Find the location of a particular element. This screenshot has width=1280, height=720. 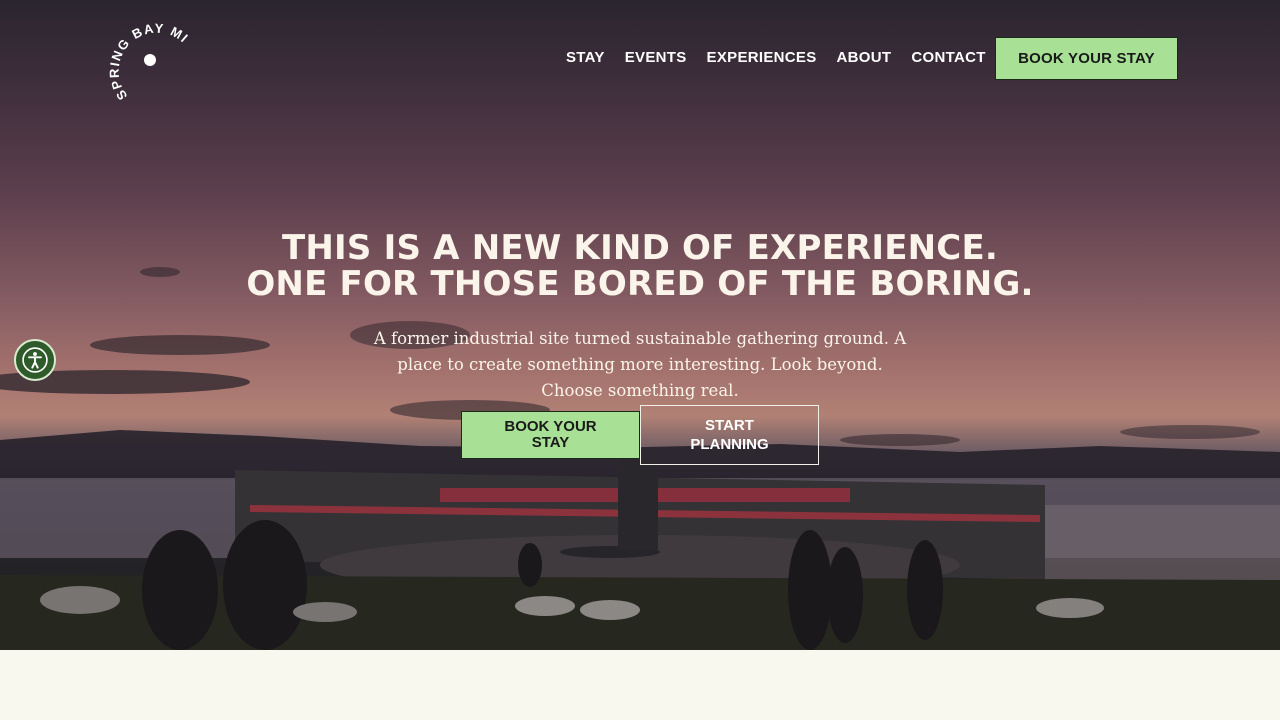

accessibility-button is located at coordinates (35, 360).